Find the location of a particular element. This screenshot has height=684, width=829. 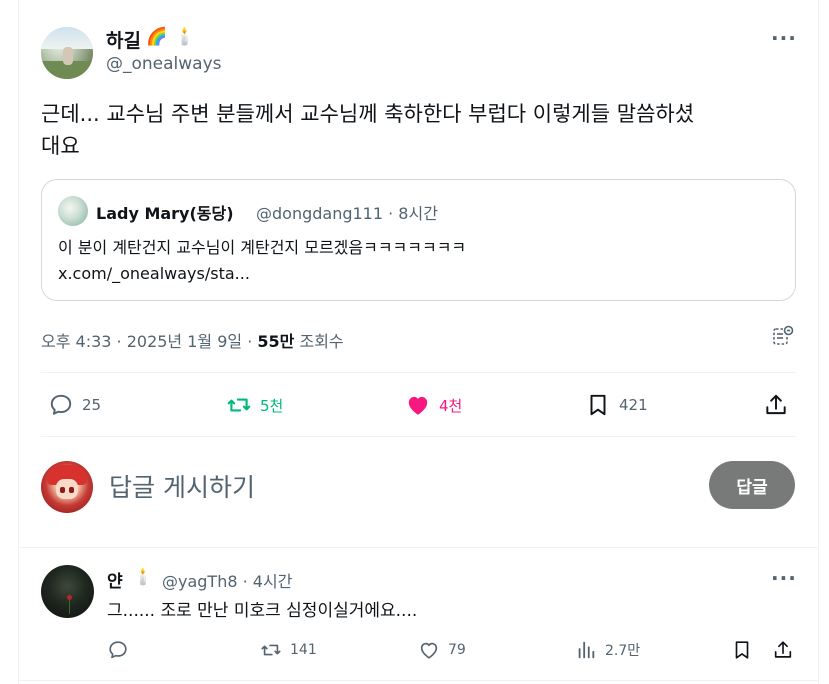

tweet-text-line-2: 대요 is located at coordinates (60, 146).